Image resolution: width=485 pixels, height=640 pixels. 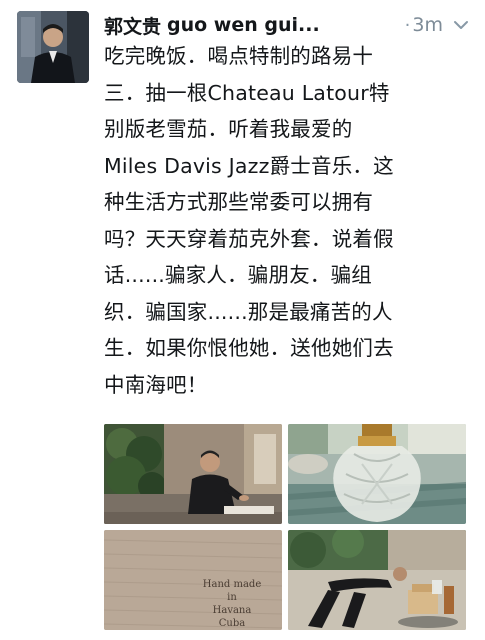 What do you see at coordinates (249, 238) in the screenshot?
I see `tweet-text-line: 吗？天天穿着茄克外套．说着假` at bounding box center [249, 238].